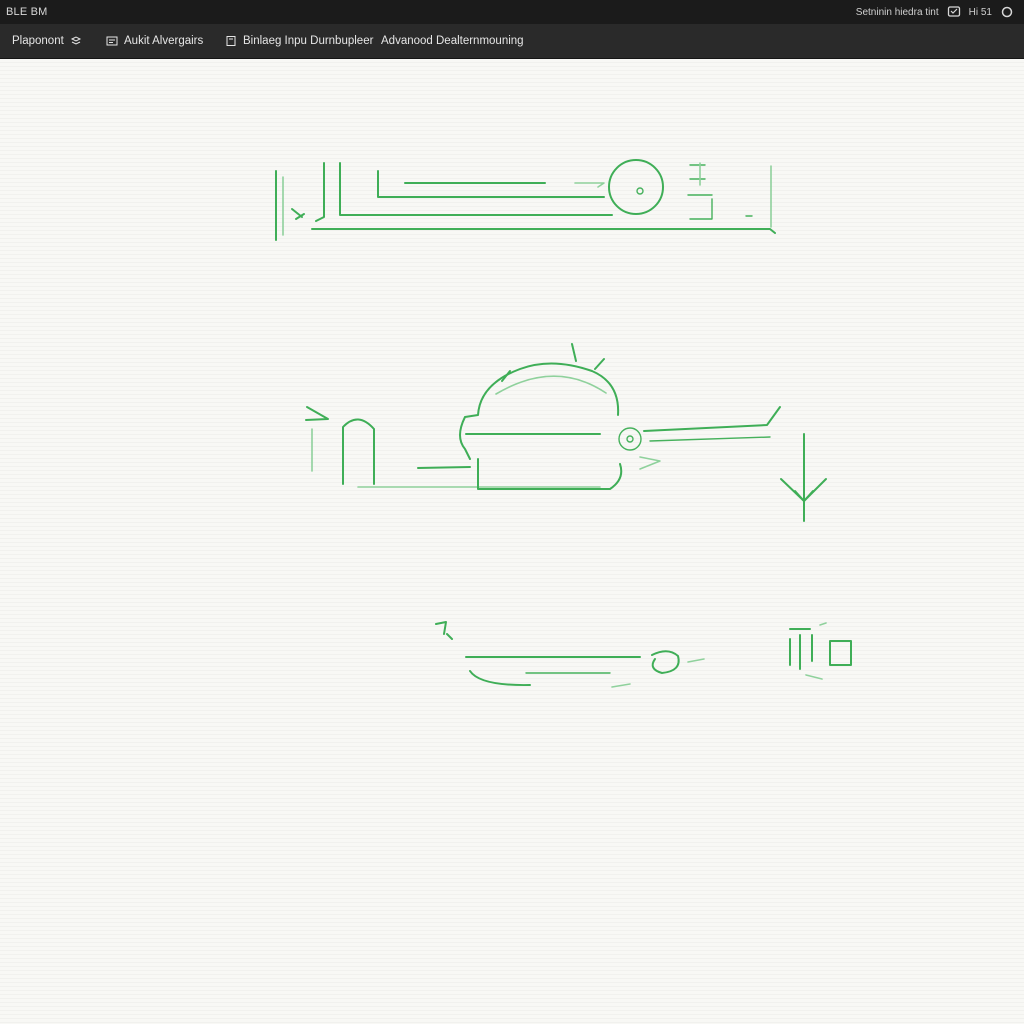  Describe the element at coordinates (112, 41) in the screenshot. I see `panel-icon` at that location.